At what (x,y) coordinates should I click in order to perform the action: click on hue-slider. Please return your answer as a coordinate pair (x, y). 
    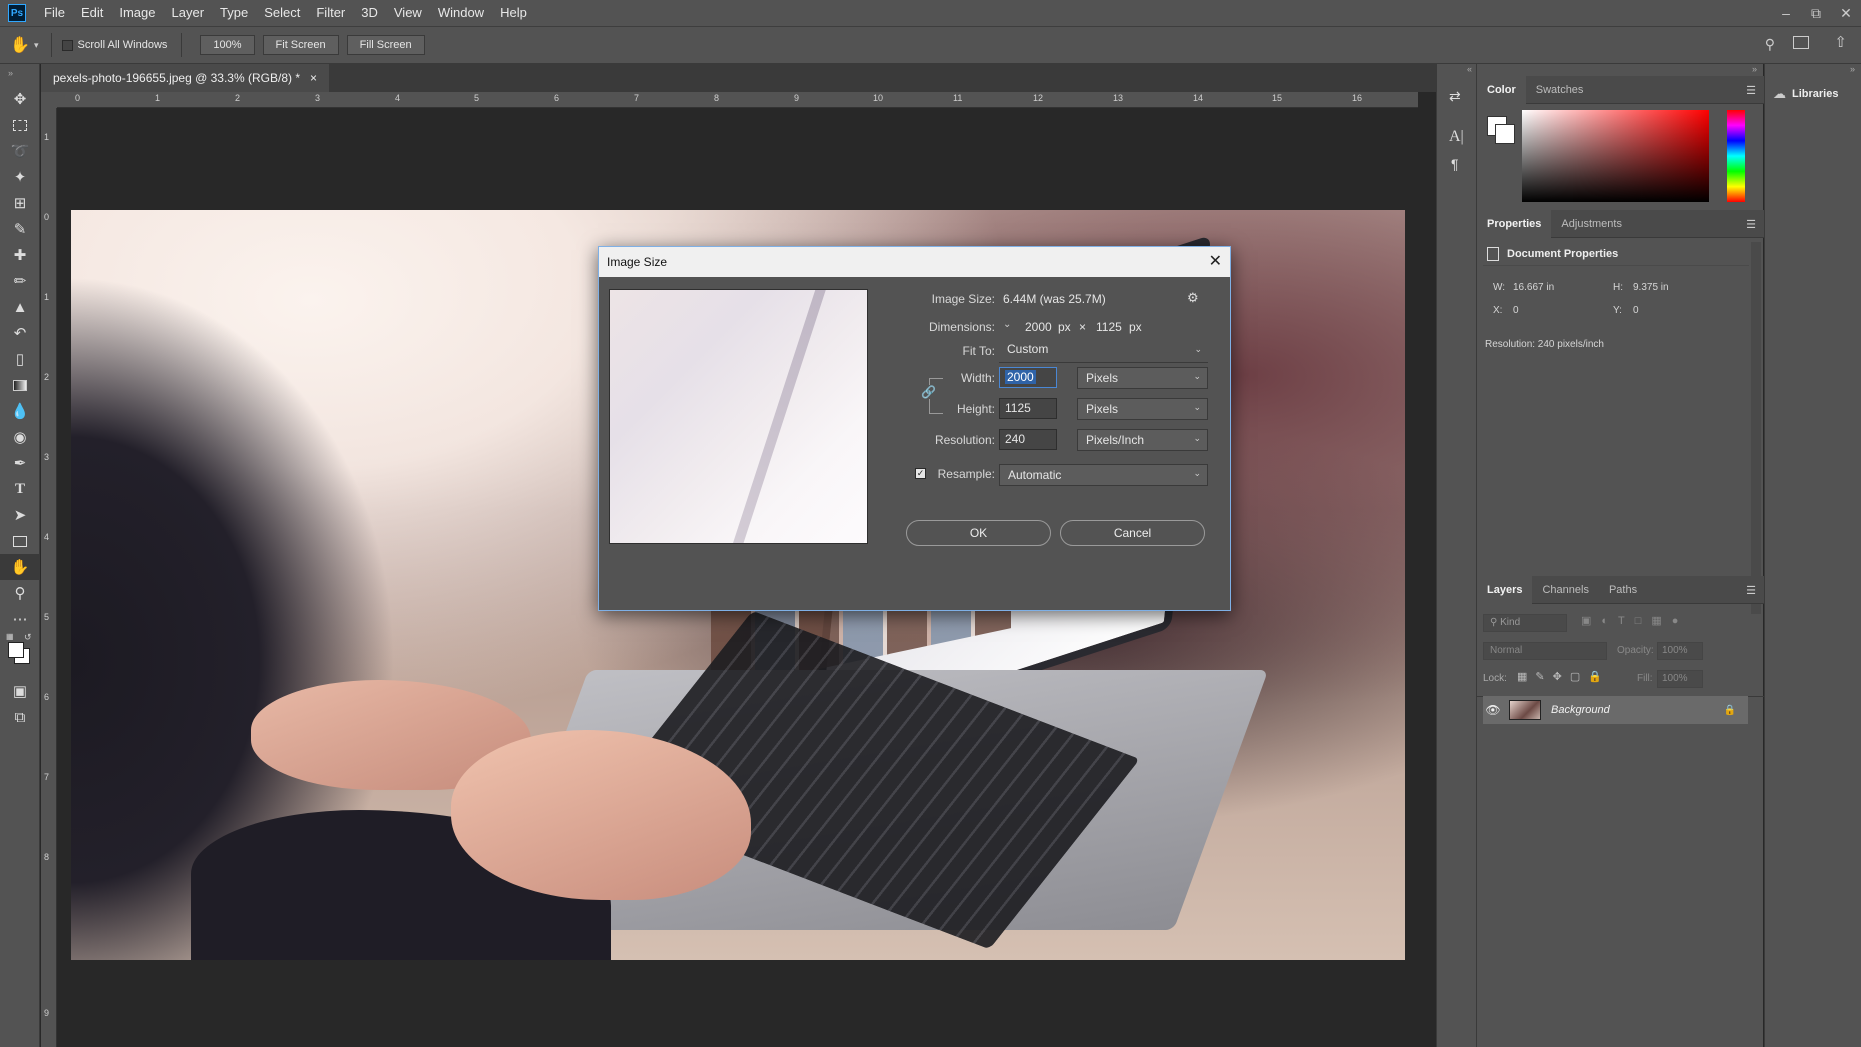
    Looking at the image, I should click on (1736, 156).